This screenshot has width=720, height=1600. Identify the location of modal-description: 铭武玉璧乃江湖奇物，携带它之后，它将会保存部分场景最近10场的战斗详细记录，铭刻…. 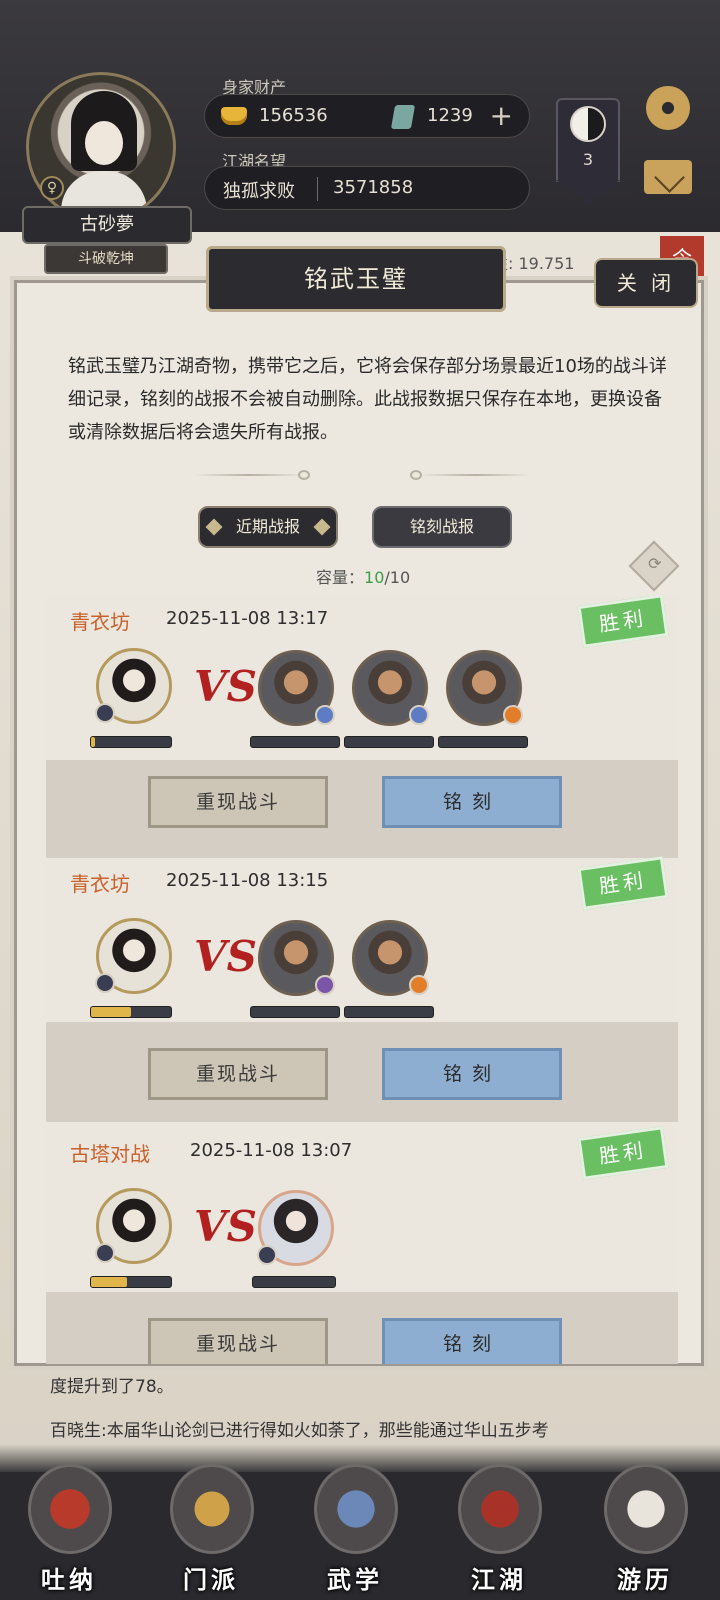
(367, 399).